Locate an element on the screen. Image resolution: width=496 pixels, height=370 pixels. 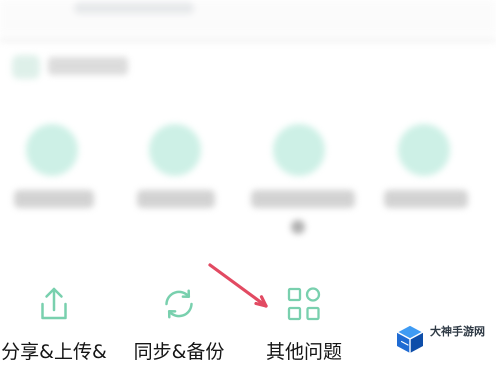
share-upload-label: 分享&上传& is located at coordinates (54, 352).